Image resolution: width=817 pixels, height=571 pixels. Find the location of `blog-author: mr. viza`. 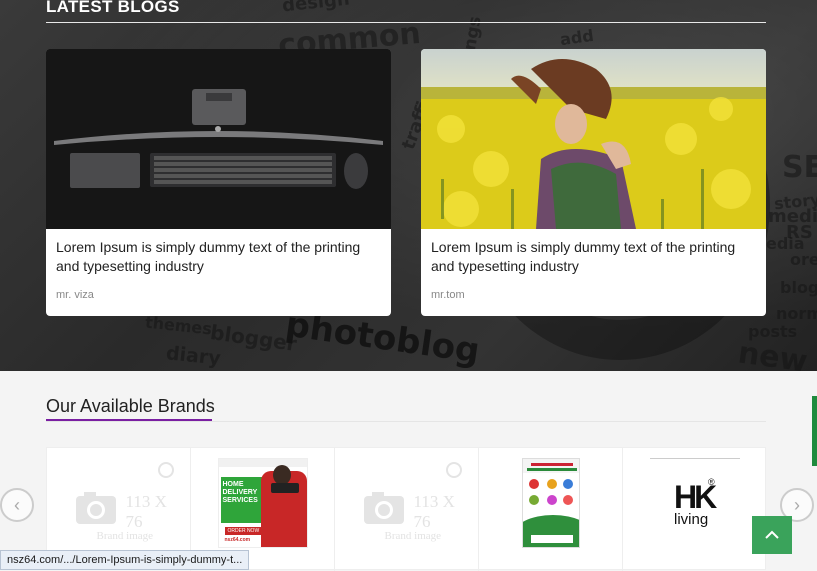

blog-author: mr. viza is located at coordinates (75, 295).